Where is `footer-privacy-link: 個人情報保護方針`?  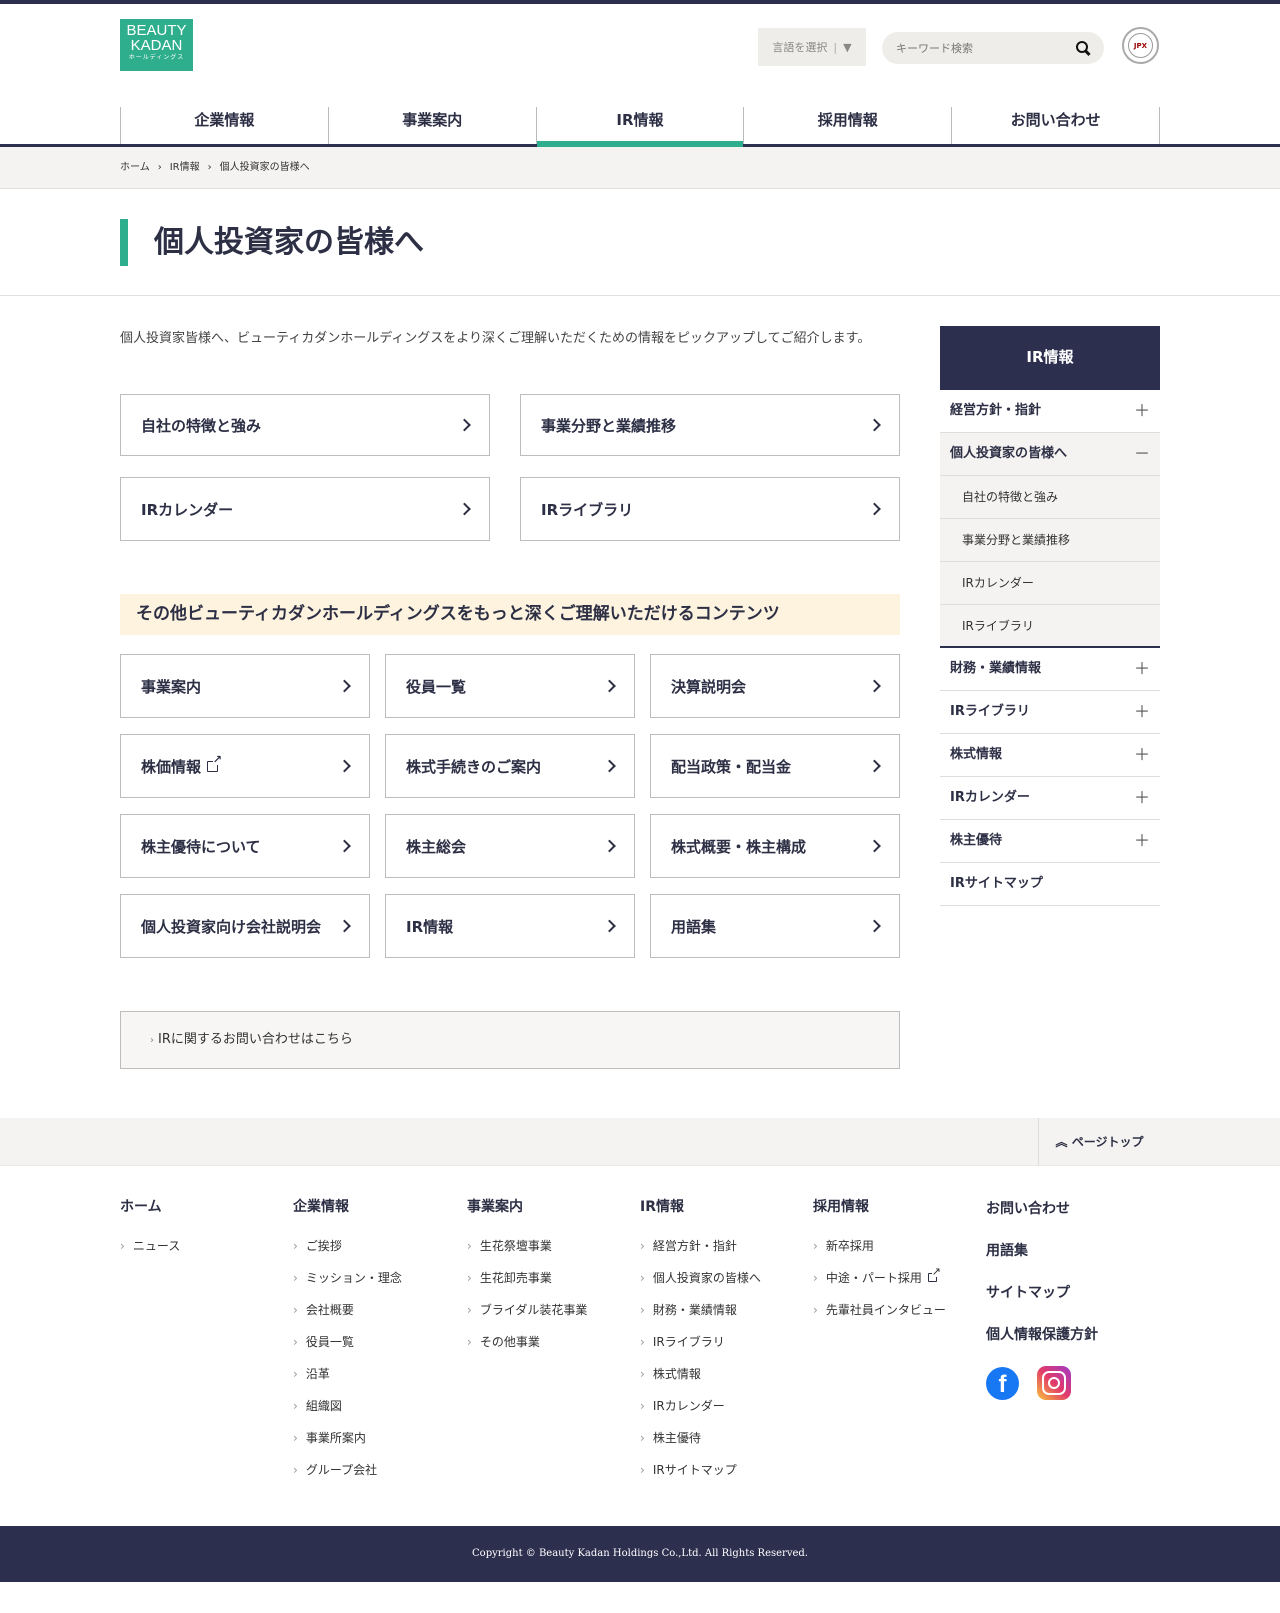
footer-privacy-link: 個人情報保護方針 is located at coordinates (1042, 1335).